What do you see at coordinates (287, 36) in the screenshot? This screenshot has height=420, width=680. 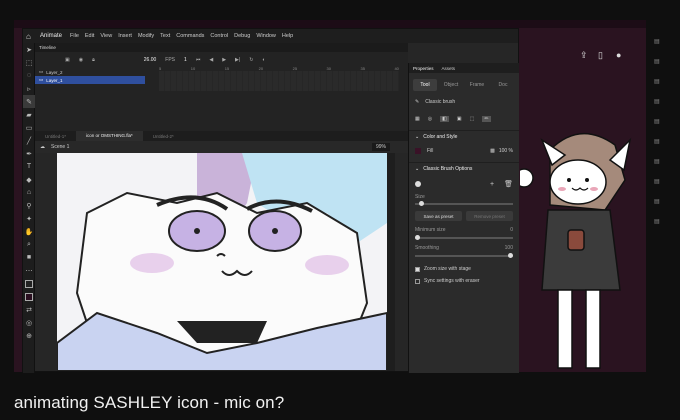 I see `menu-help: Help` at bounding box center [287, 36].